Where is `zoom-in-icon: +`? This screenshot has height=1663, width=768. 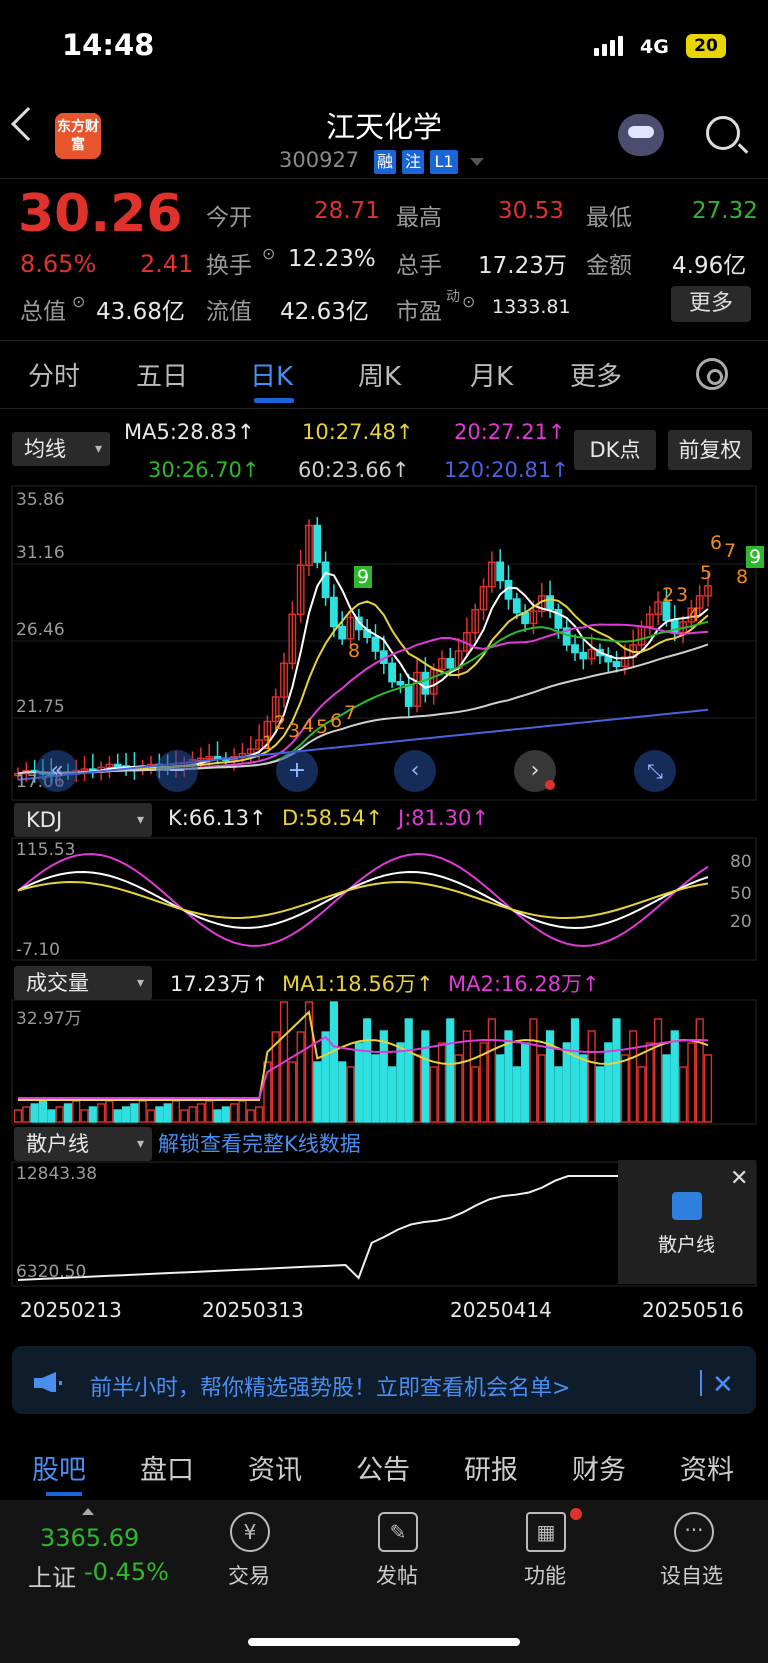
zoom-in-icon: + is located at coordinates (297, 771).